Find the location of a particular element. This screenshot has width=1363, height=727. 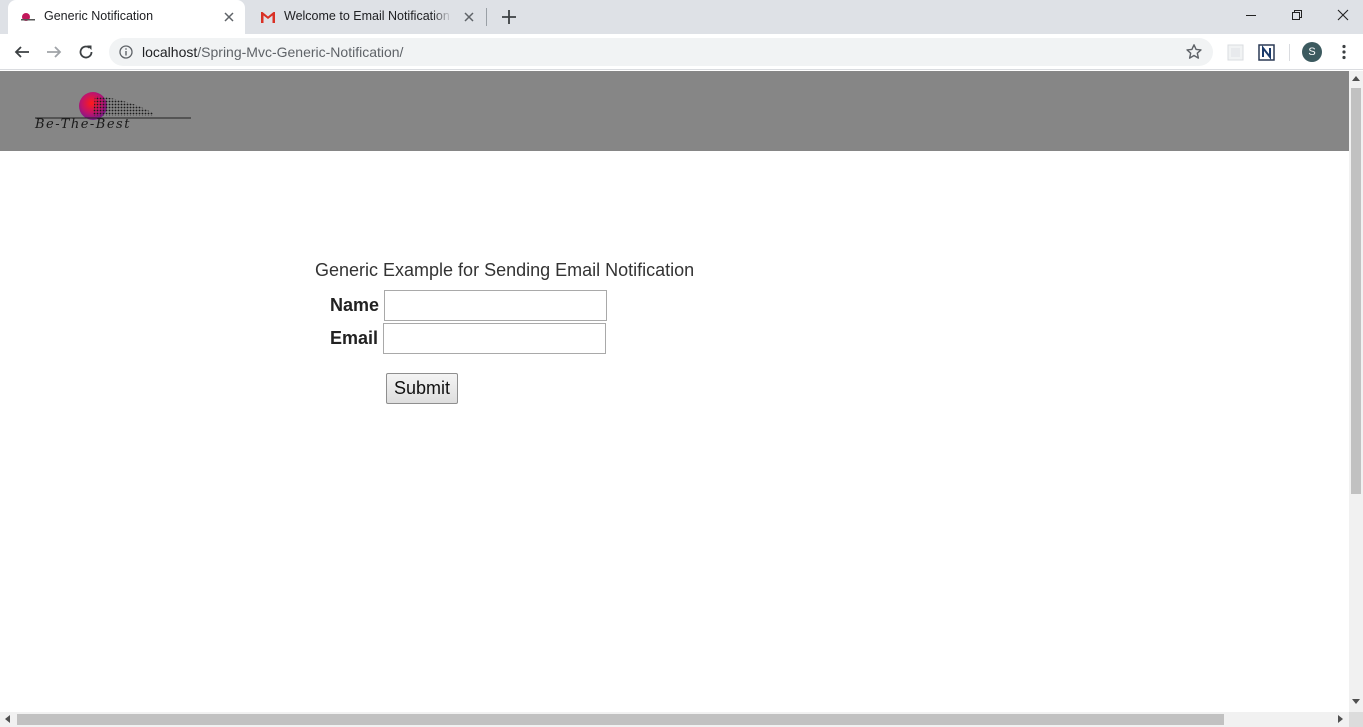

scroll-left-arrow-icon is located at coordinates (7, 719).